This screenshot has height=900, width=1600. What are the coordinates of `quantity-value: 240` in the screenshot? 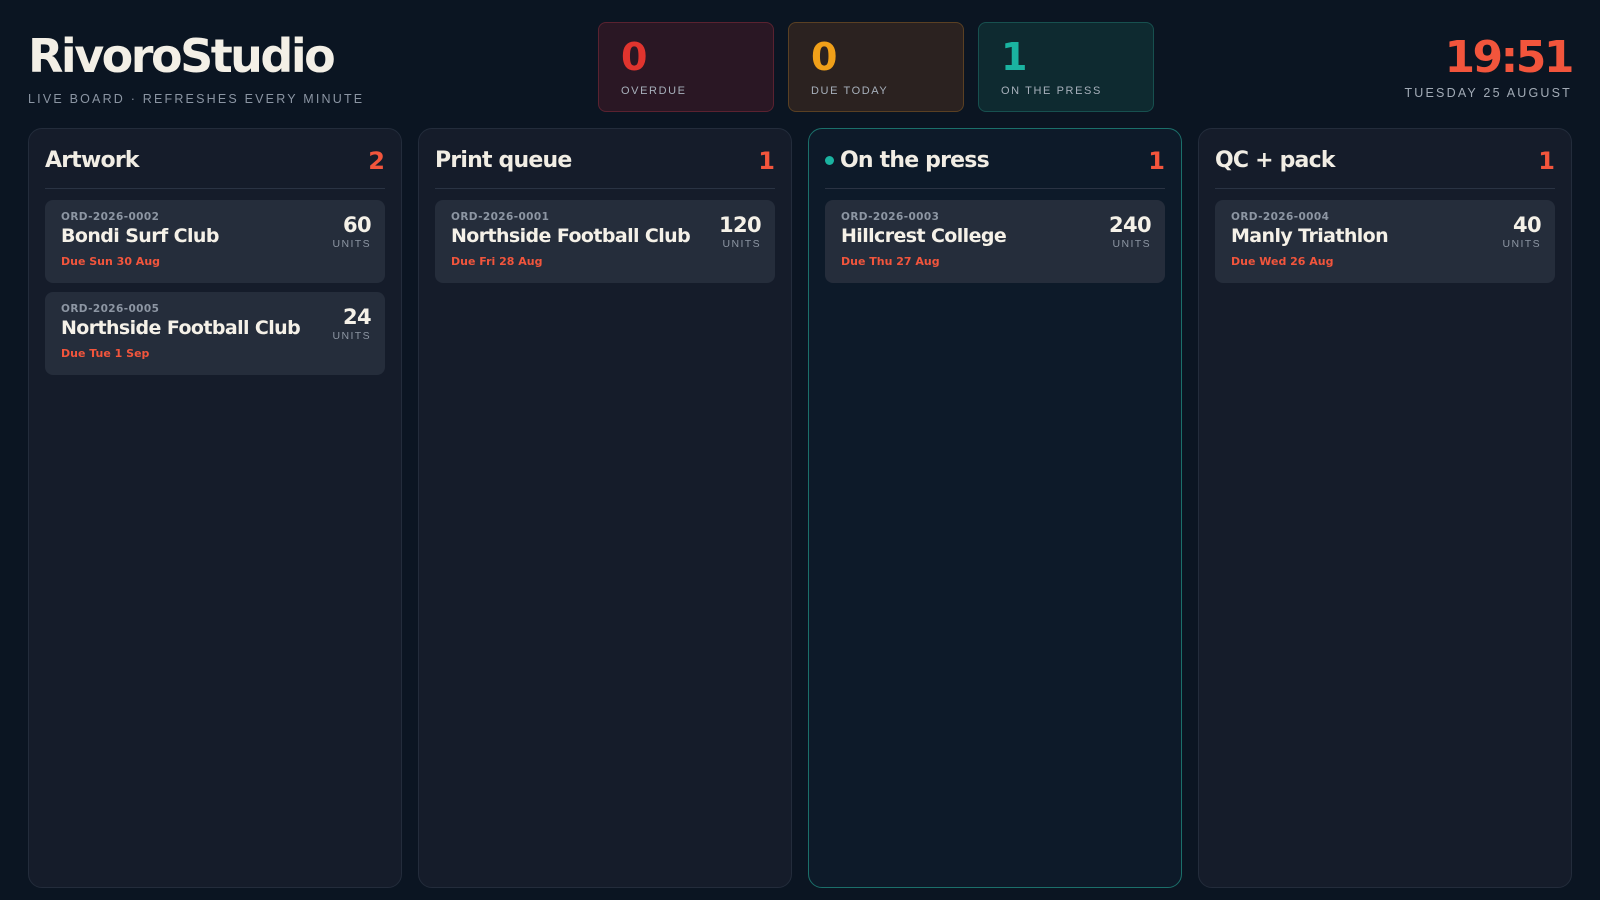 It's located at (1130, 225).